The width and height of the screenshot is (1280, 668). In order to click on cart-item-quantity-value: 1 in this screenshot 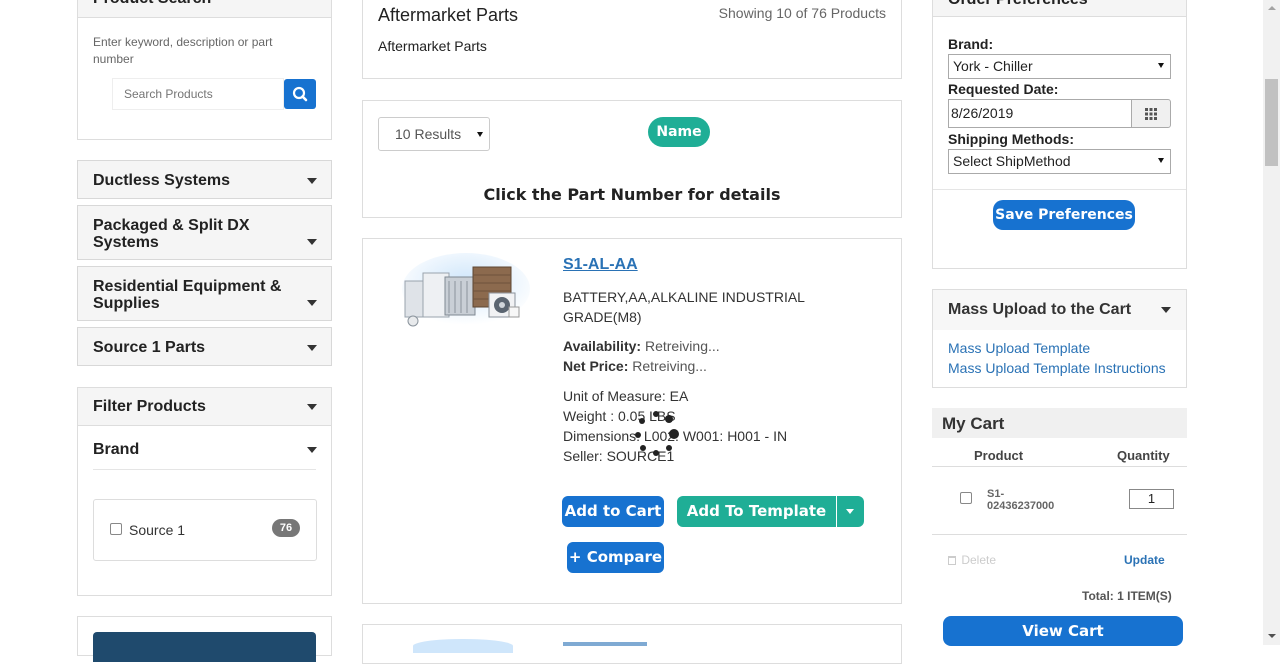, I will do `click(1151, 498)`.